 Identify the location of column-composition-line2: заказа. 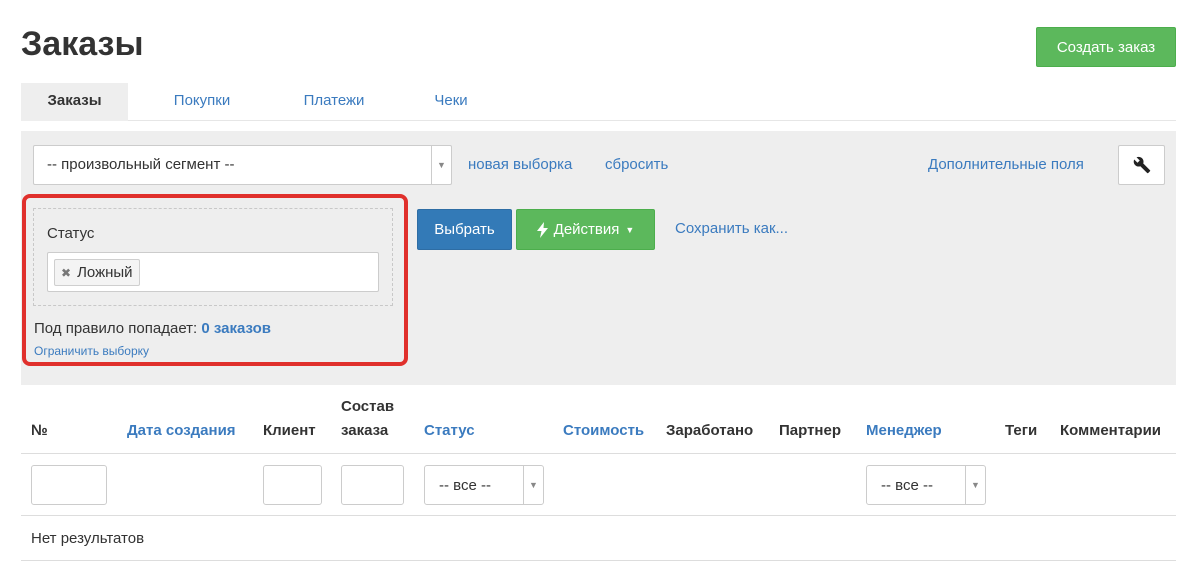
(365, 430).